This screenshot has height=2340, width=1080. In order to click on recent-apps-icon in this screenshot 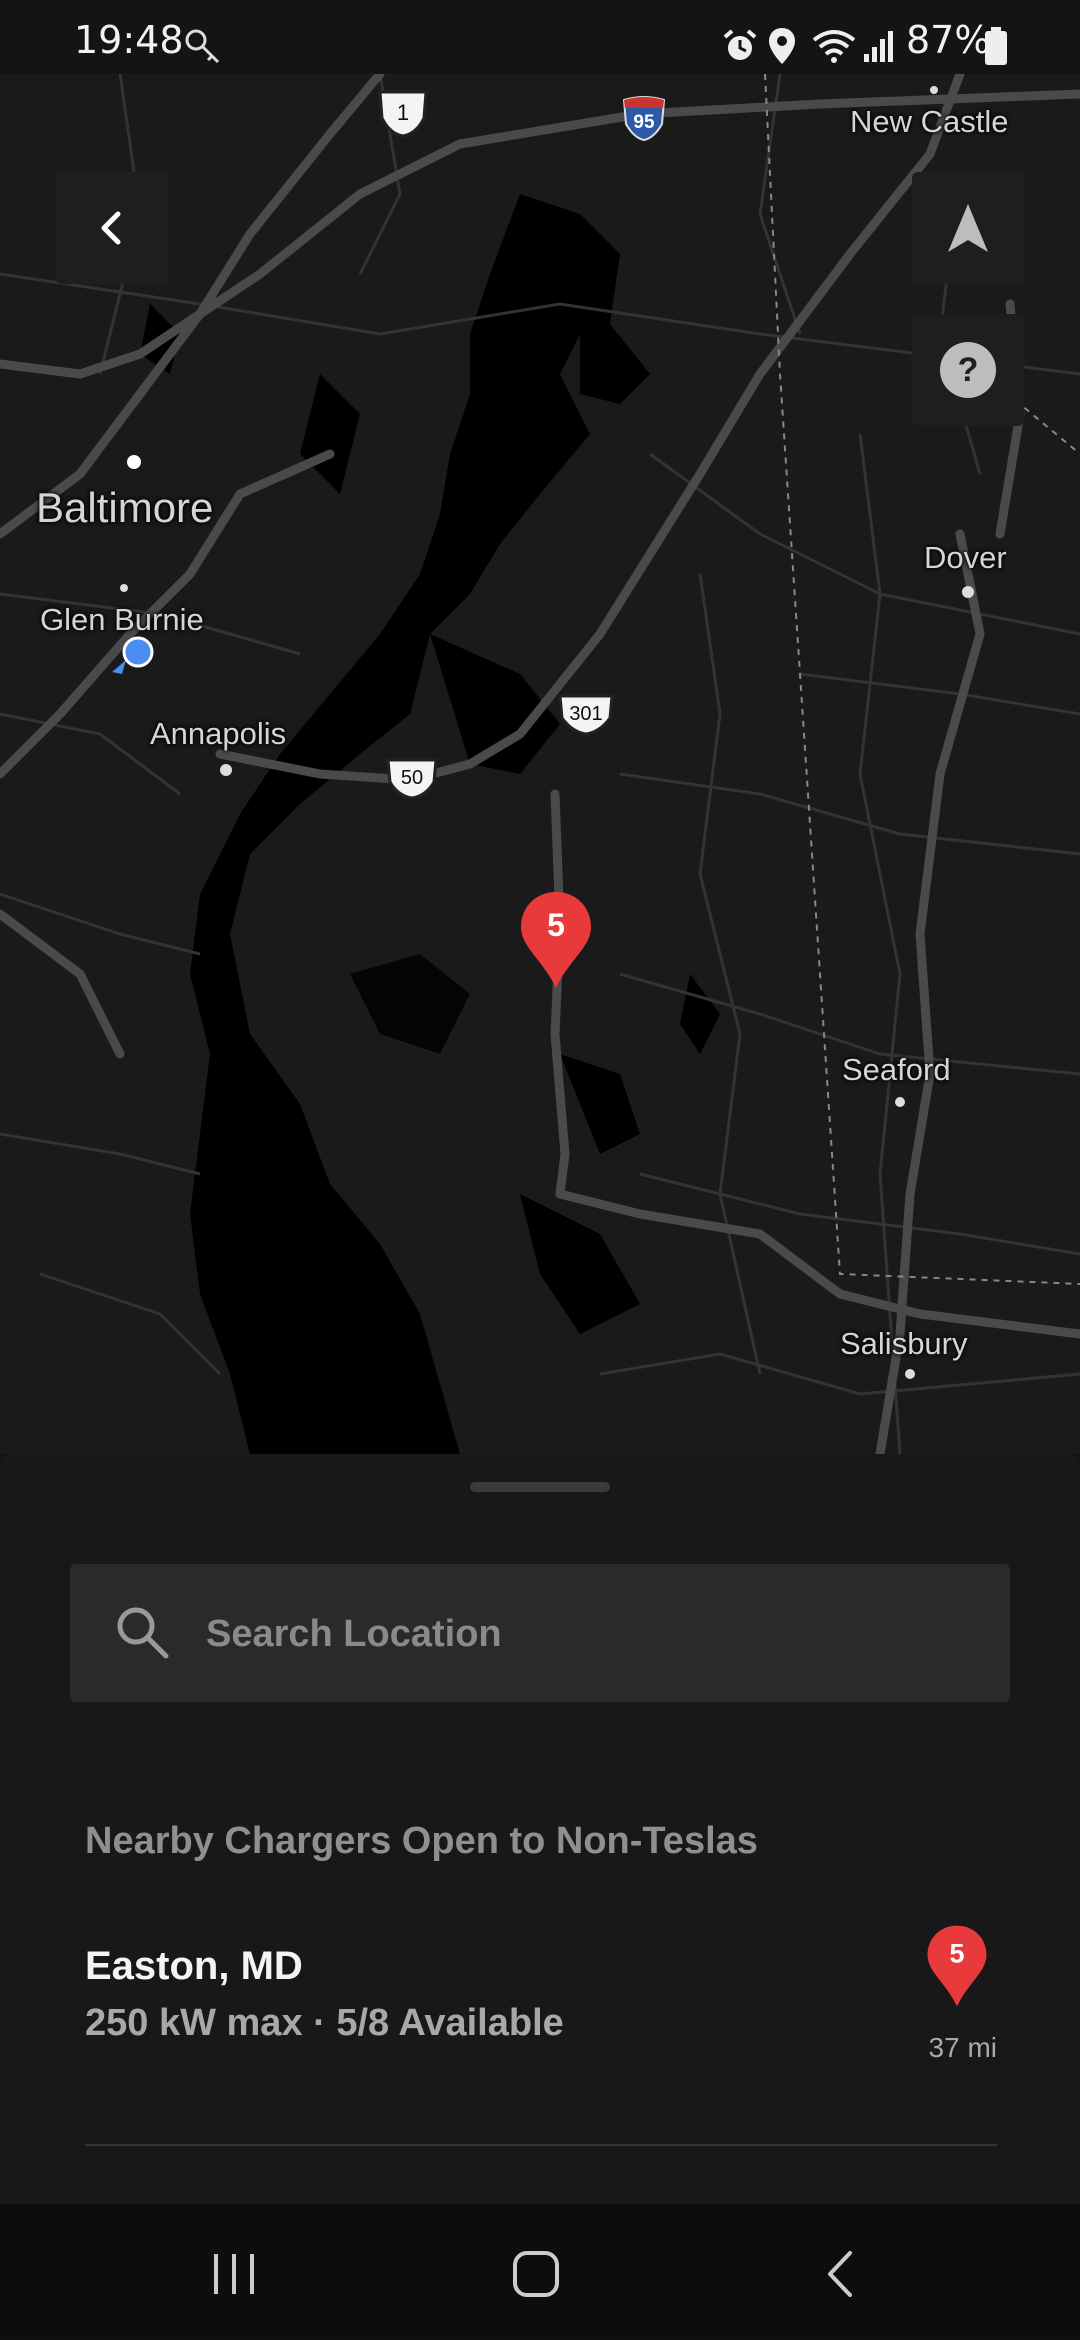, I will do `click(234, 2274)`.